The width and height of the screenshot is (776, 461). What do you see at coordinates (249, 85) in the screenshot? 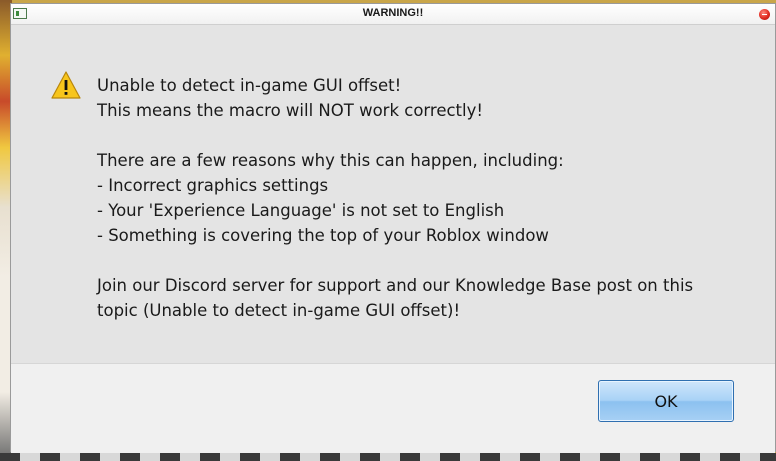
I see `message-line: Unable to detect in-game GUI offset!` at bounding box center [249, 85].